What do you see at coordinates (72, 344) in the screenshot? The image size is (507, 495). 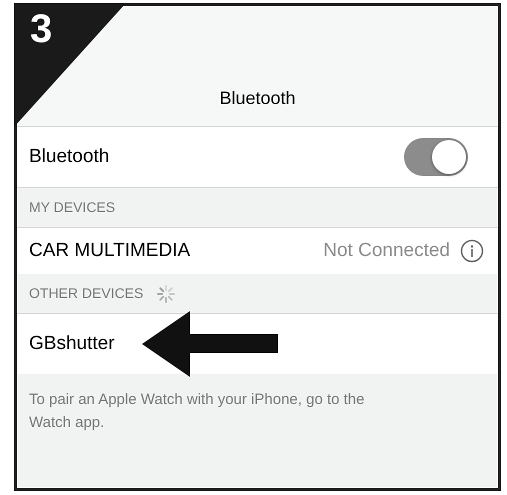 I see `device-name: GBshutter` at bounding box center [72, 344].